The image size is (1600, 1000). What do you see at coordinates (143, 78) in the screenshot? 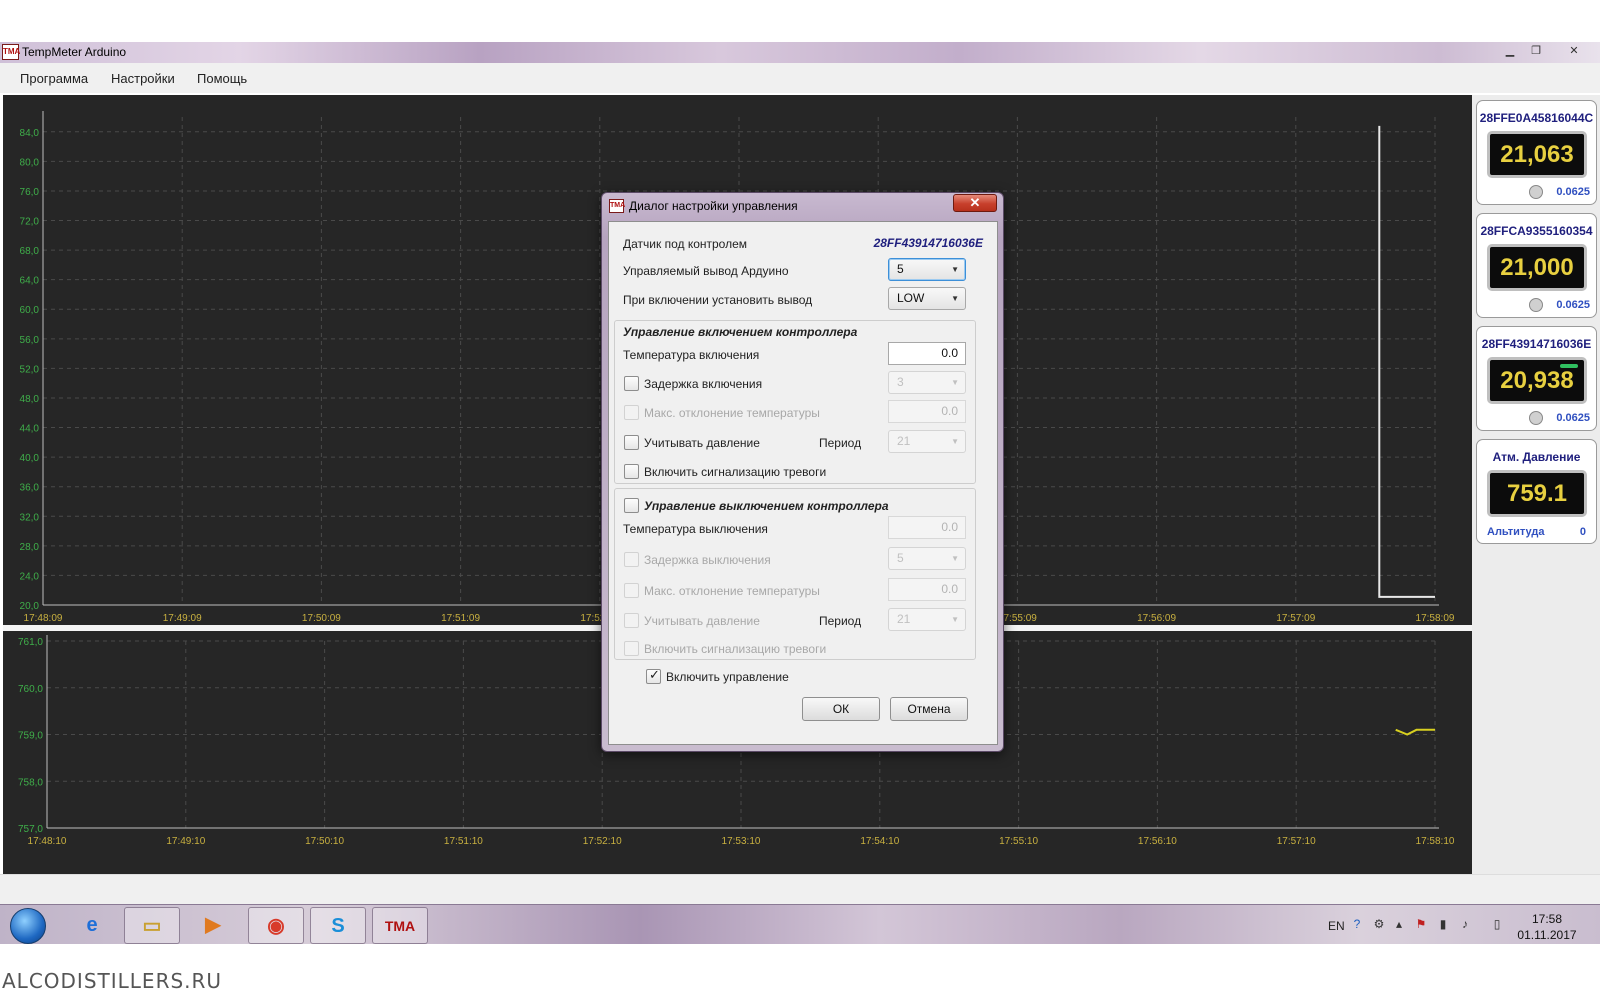
I see `menu-settings: Настройки` at bounding box center [143, 78].